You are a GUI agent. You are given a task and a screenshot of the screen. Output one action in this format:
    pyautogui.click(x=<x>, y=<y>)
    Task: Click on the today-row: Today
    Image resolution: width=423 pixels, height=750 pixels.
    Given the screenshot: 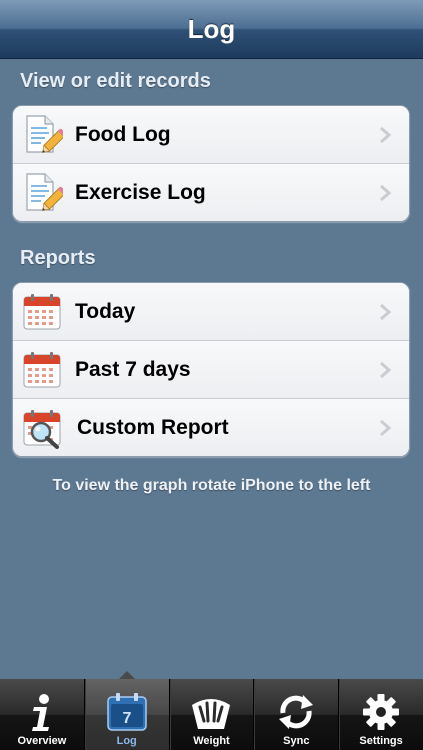 What is the action you would take?
    pyautogui.click(x=211, y=312)
    